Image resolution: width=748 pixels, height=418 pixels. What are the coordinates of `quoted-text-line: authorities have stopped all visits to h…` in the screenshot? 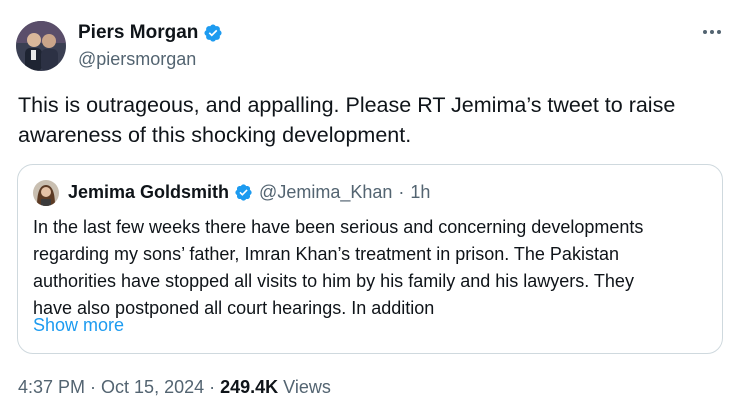 It's located at (333, 281).